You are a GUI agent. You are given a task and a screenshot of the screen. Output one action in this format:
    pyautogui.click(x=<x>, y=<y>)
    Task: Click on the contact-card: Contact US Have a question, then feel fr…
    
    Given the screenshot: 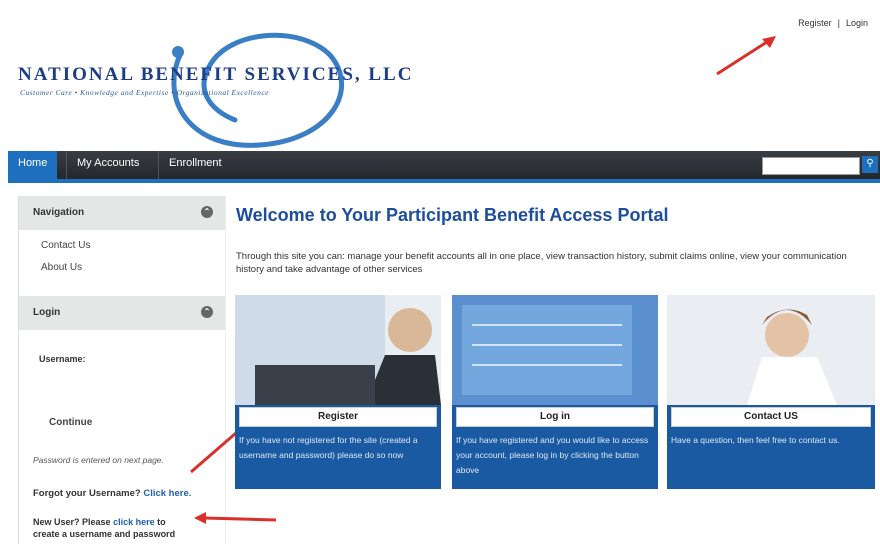 What is the action you would take?
    pyautogui.click(x=771, y=392)
    